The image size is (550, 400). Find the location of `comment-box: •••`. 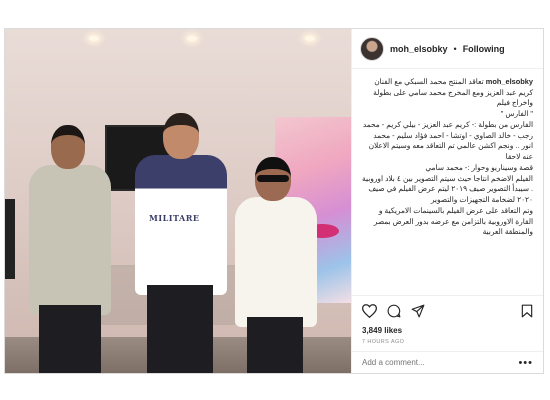

comment-box: ••• is located at coordinates (447, 362).